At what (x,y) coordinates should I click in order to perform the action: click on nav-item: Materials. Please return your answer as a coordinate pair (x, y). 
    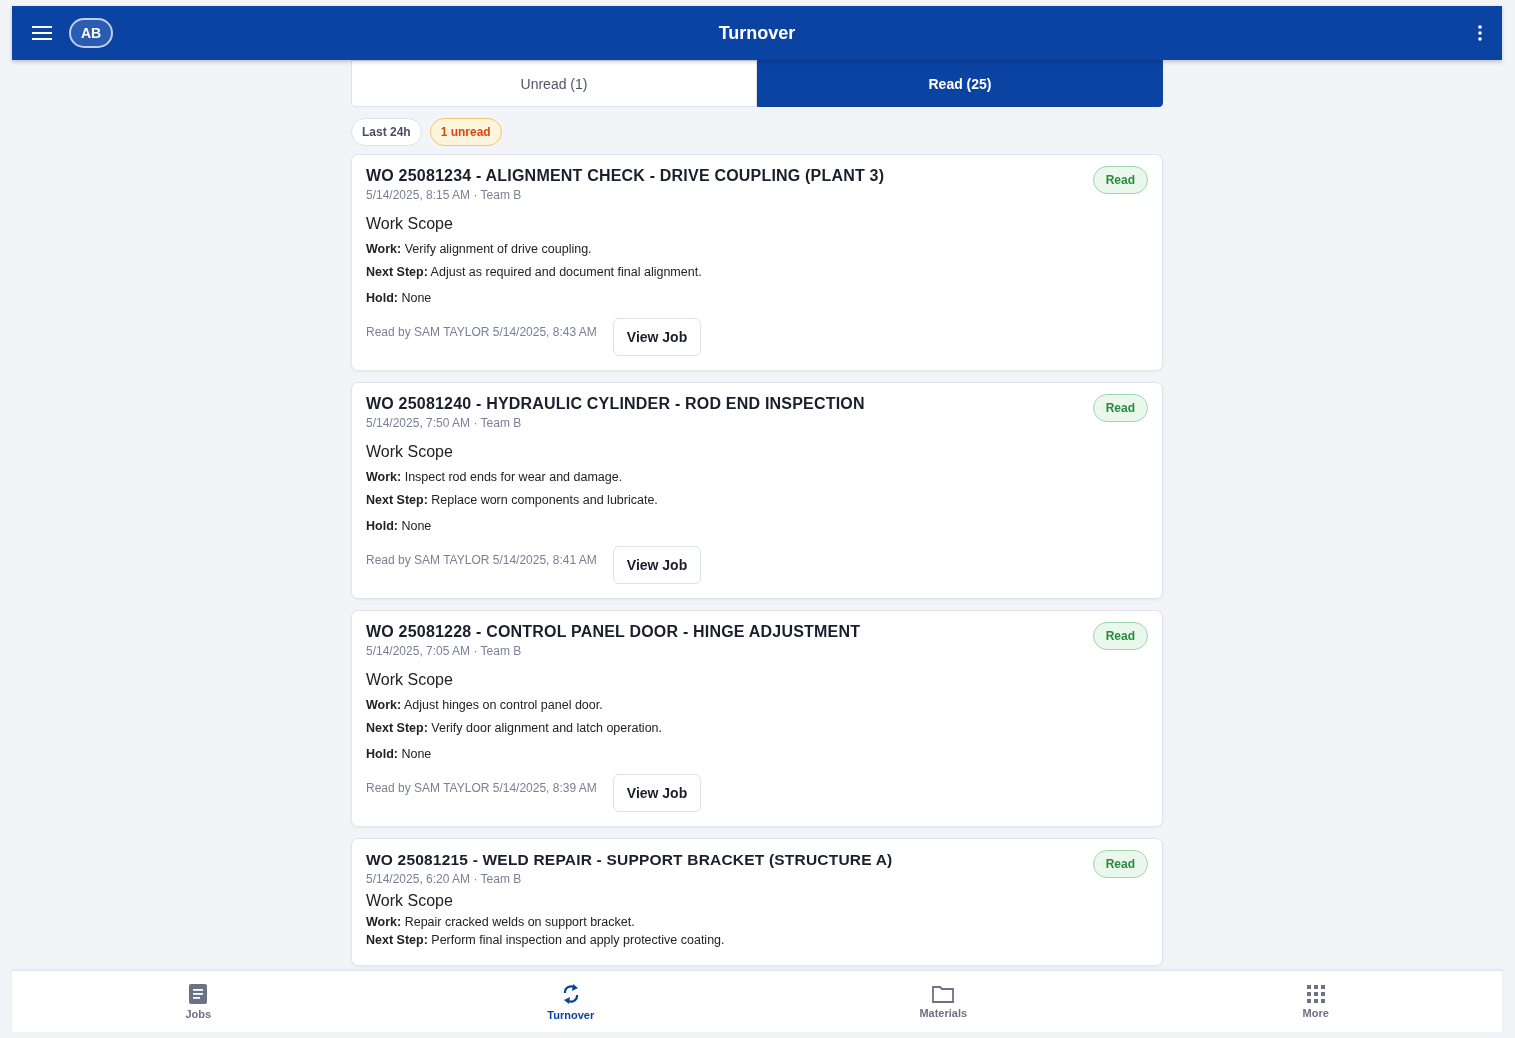
    Looking at the image, I should click on (943, 1001).